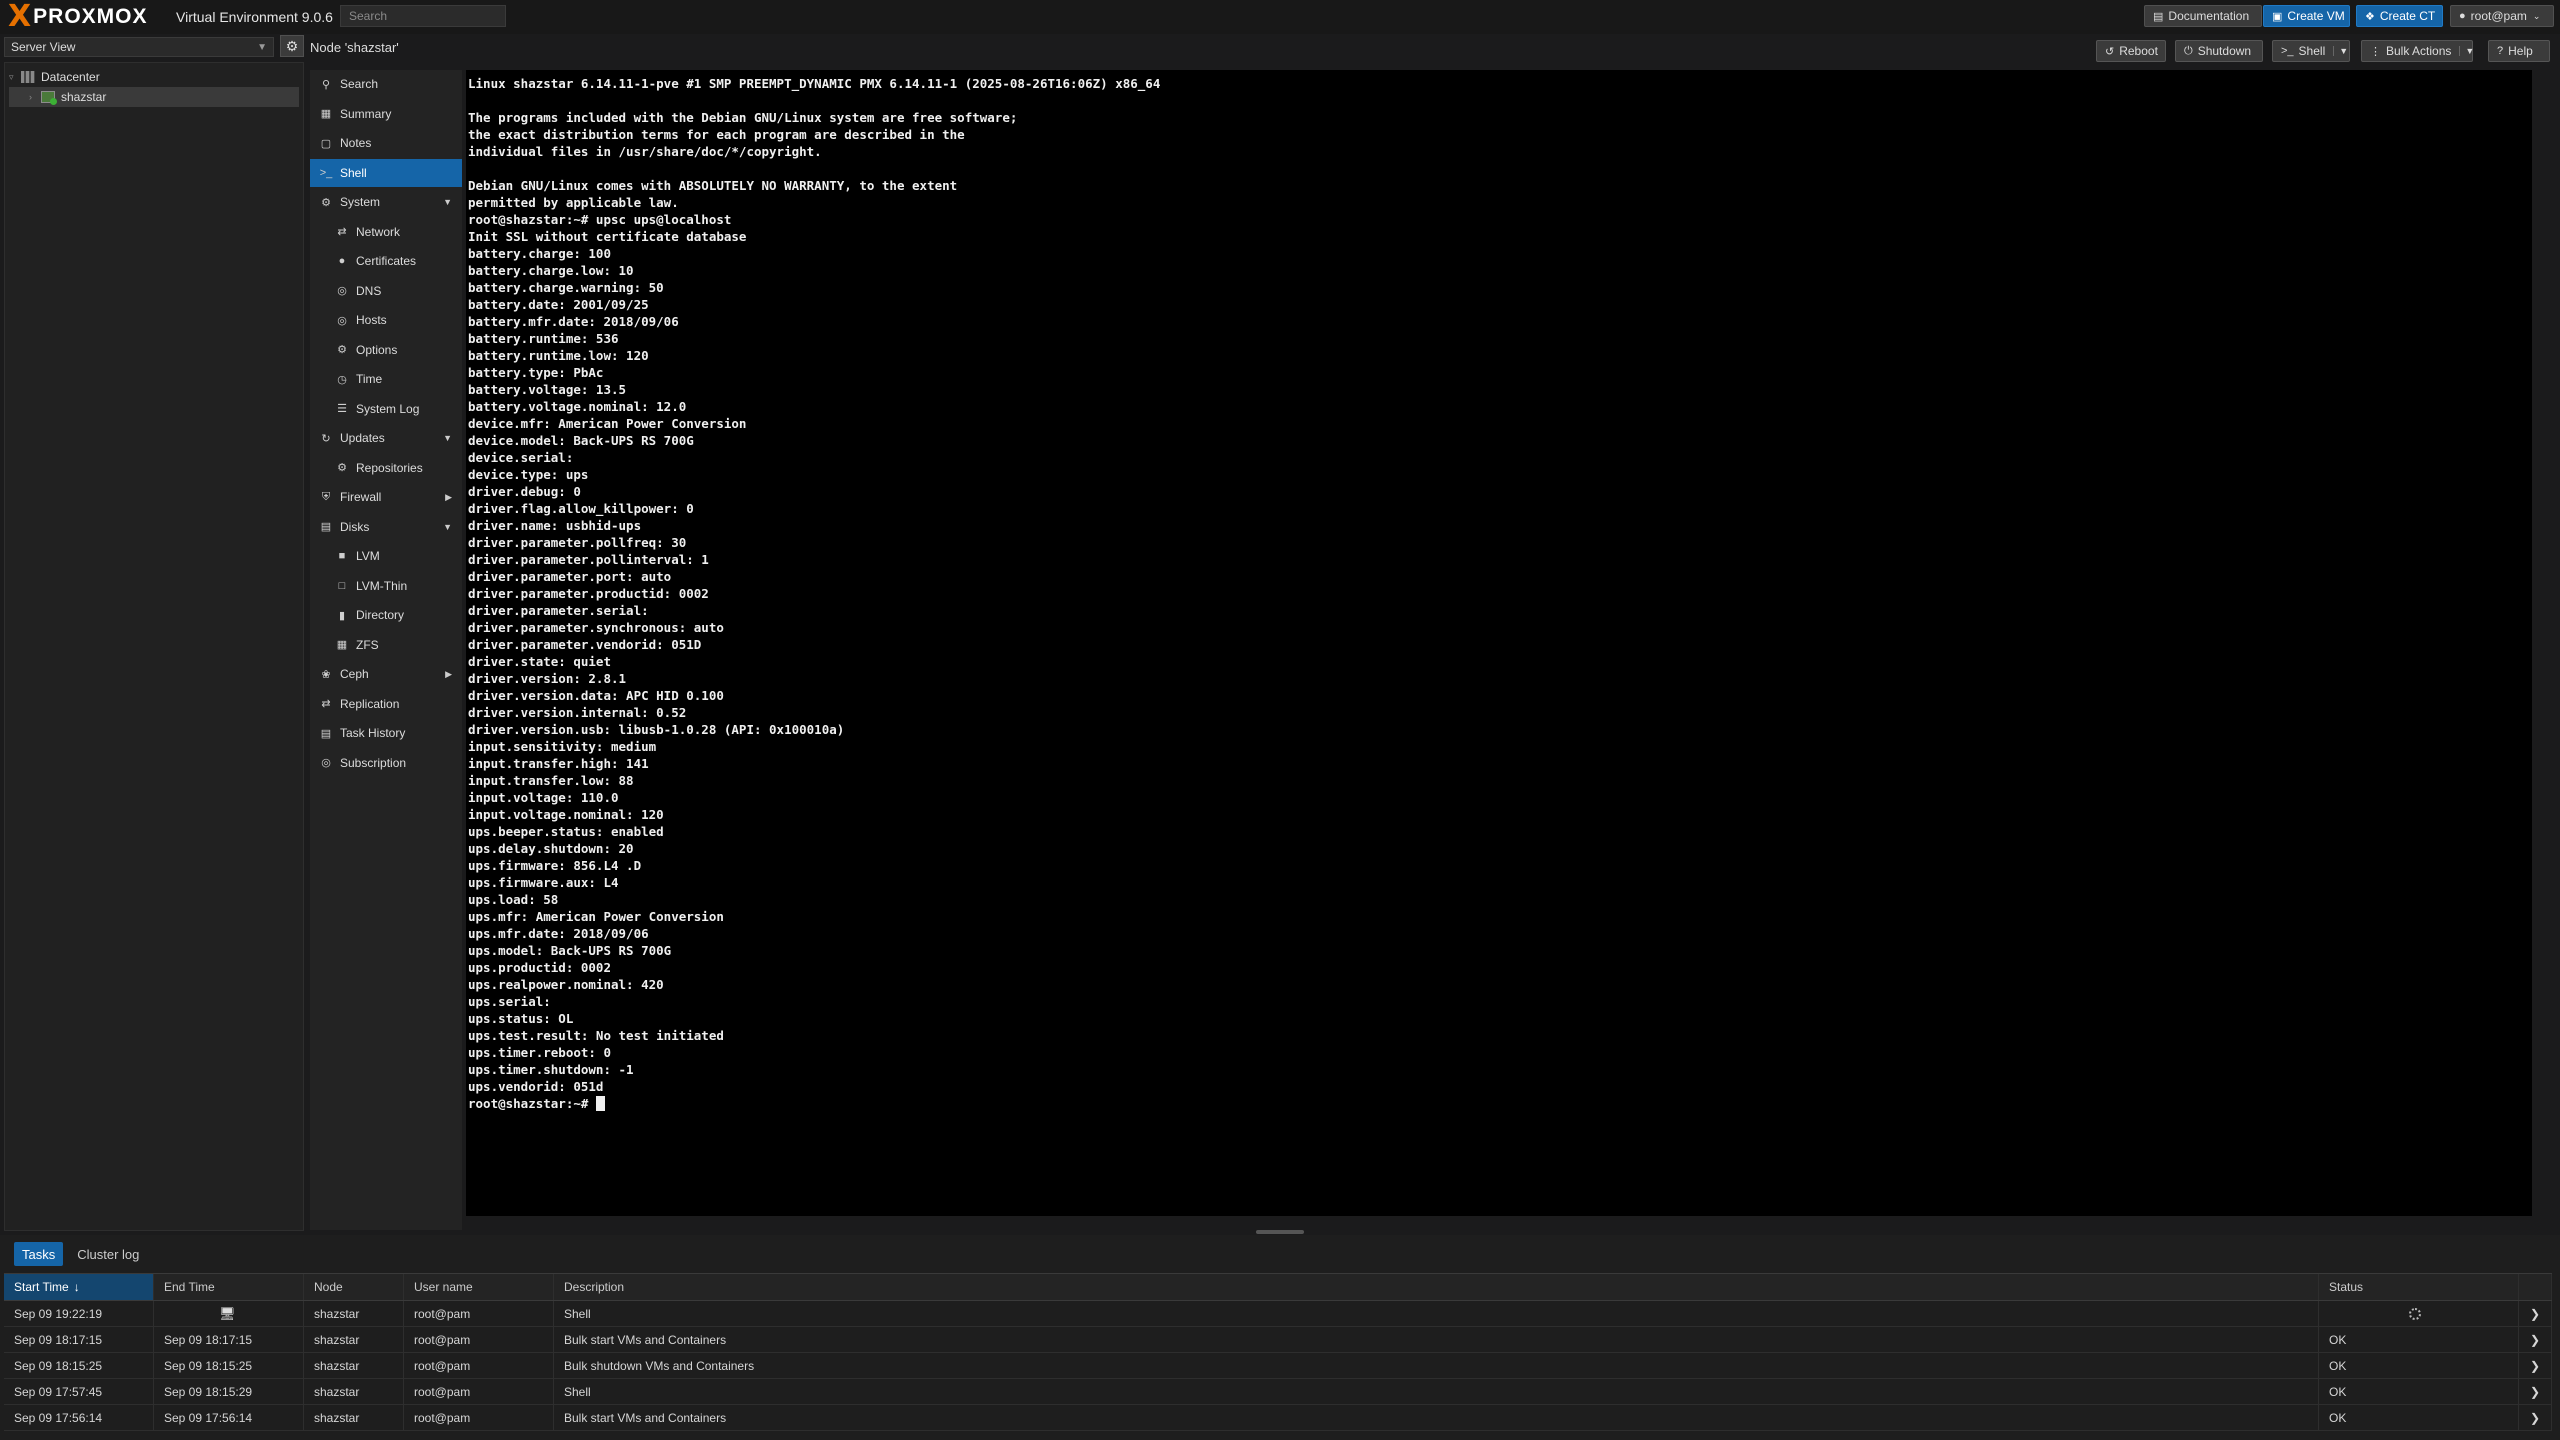  What do you see at coordinates (371, 320) in the screenshot?
I see `menu-item-label: Hosts` at bounding box center [371, 320].